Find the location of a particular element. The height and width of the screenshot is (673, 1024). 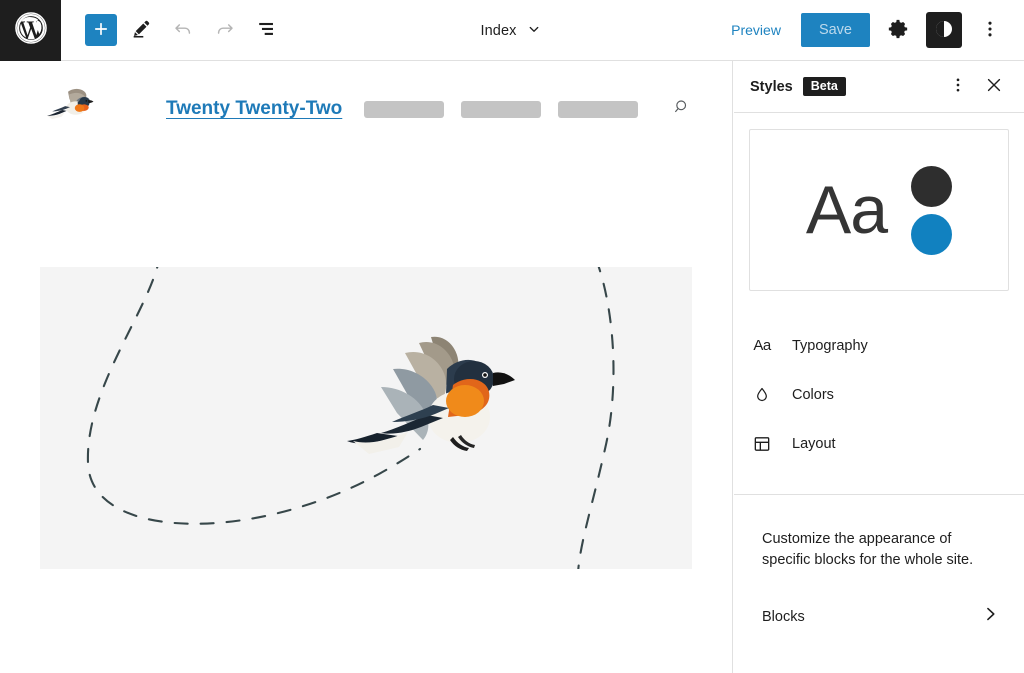

styles-menu-list: Aa Typography Colors Layout is located at coordinates (879, 394).